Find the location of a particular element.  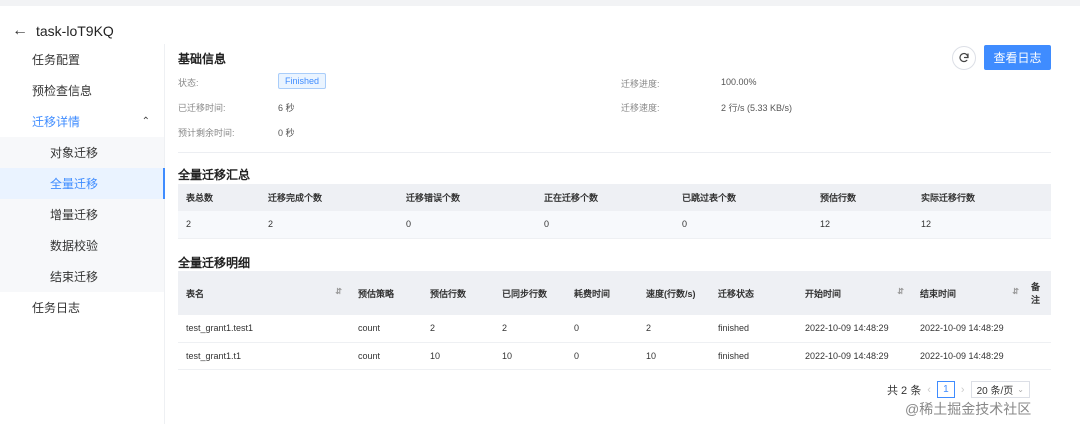

sidebar-item-label: 数据校验 is located at coordinates (74, 246).